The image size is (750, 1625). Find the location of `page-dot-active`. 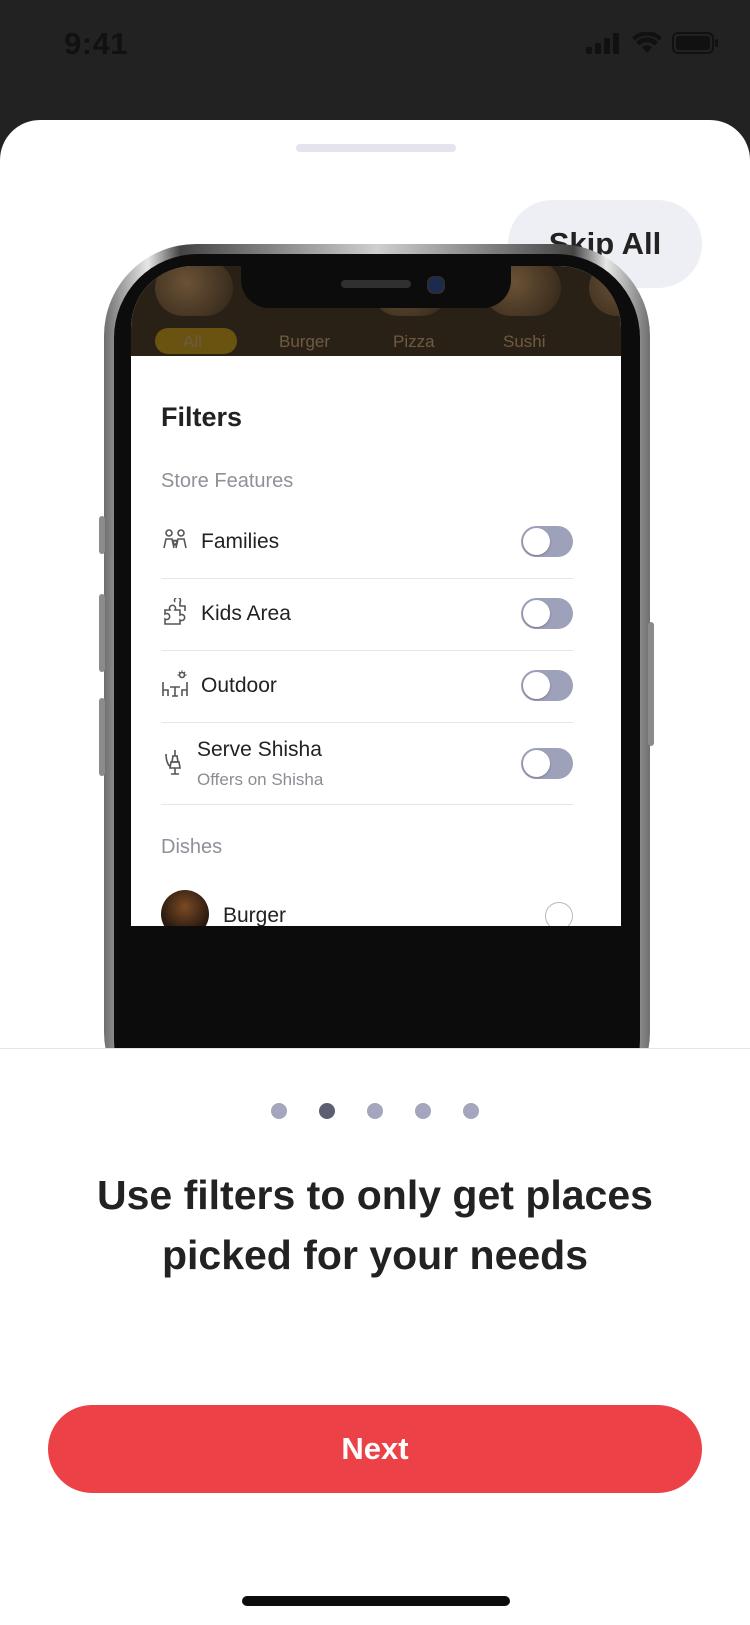

page-dot-active is located at coordinates (327, 1111).